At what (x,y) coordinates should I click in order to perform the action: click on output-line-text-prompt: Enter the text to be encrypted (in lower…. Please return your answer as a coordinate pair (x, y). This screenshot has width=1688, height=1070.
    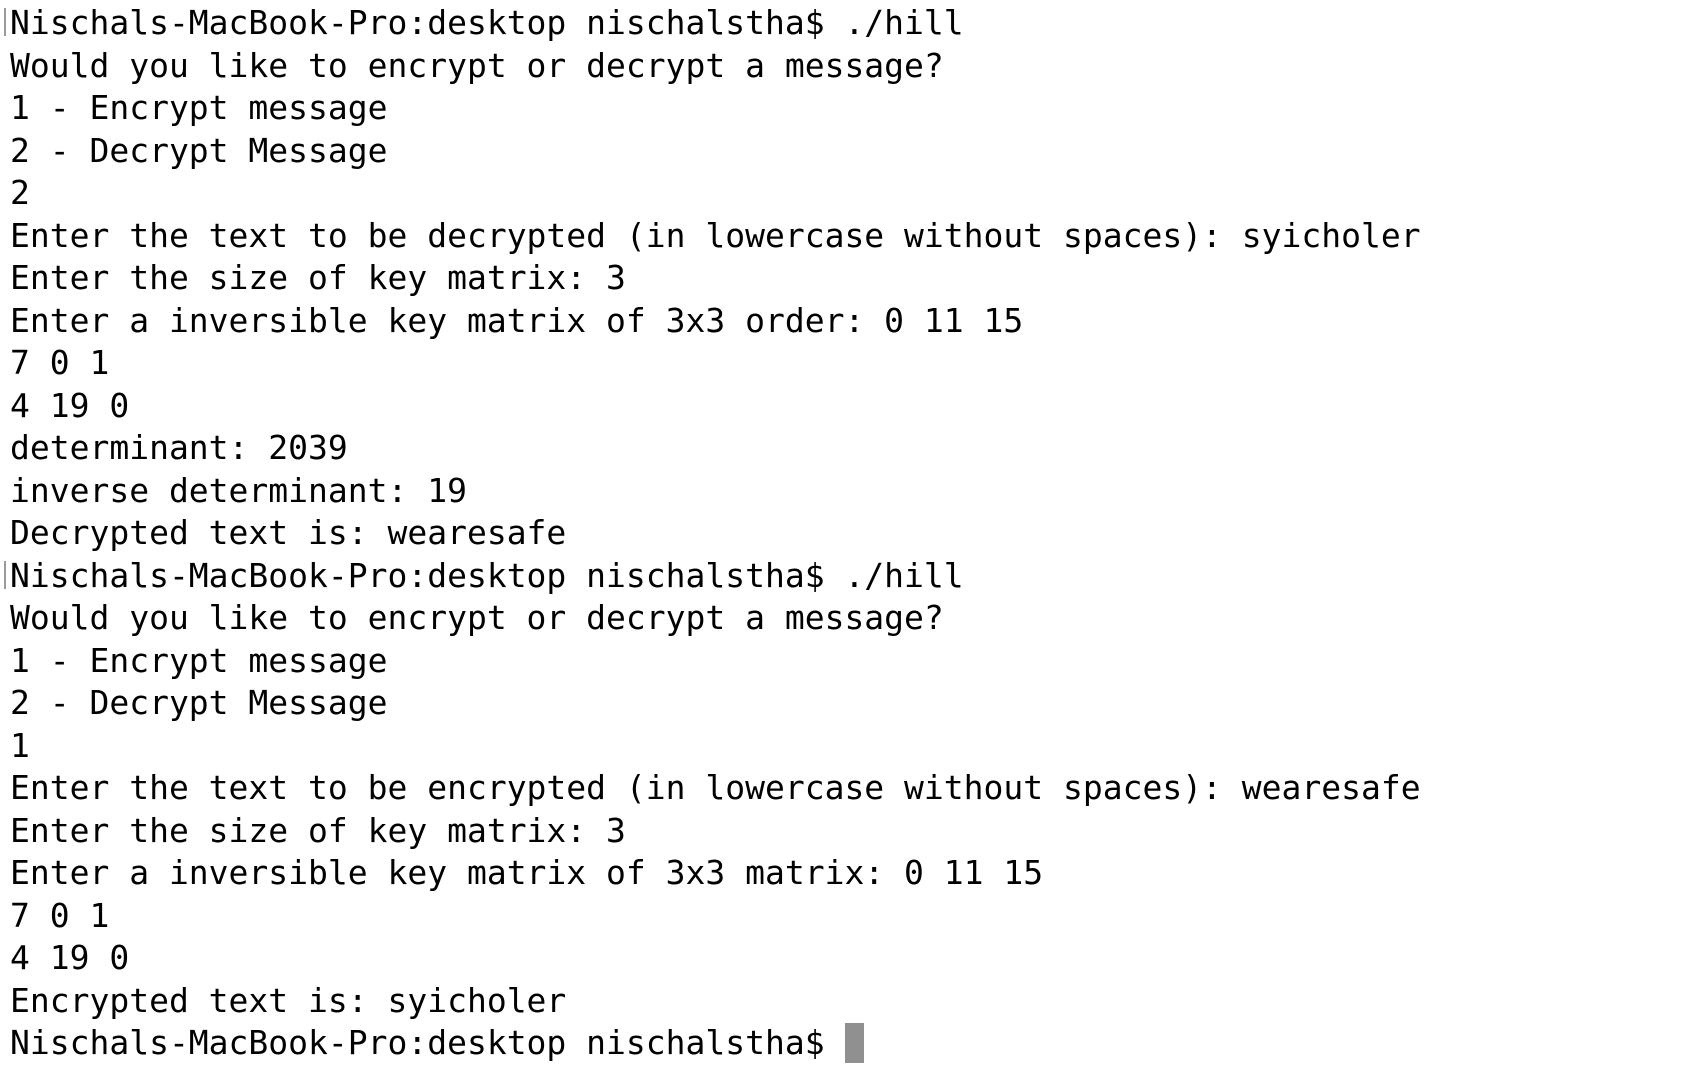
    Looking at the image, I should click on (715, 787).